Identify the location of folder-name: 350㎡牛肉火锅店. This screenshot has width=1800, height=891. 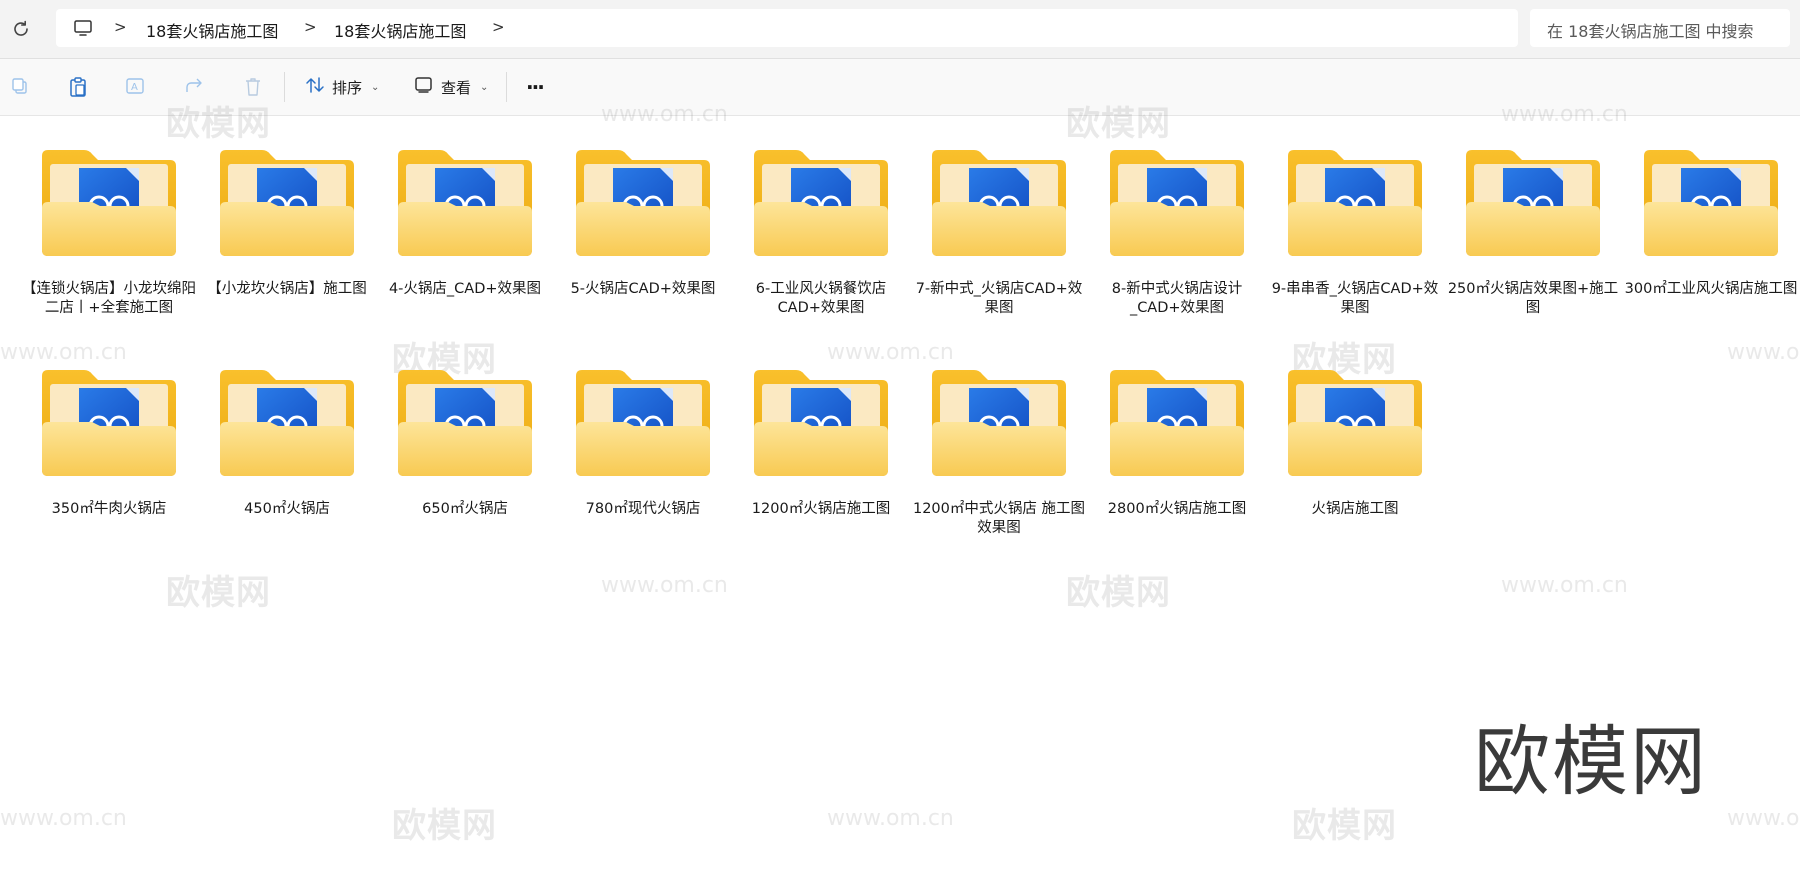
(109, 509).